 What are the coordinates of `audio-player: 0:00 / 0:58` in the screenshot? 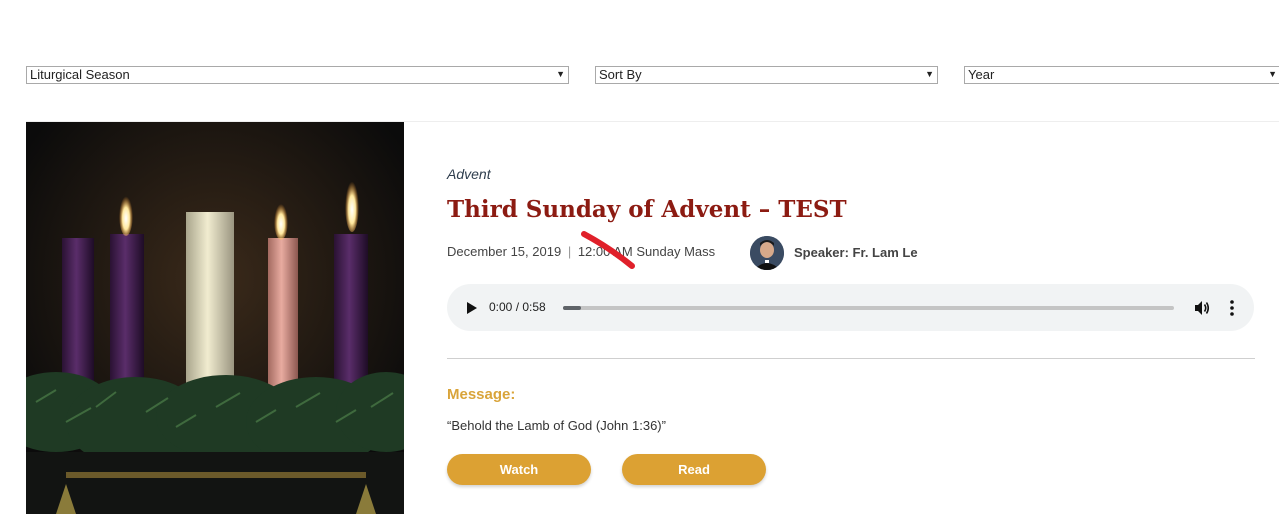 It's located at (850, 307).